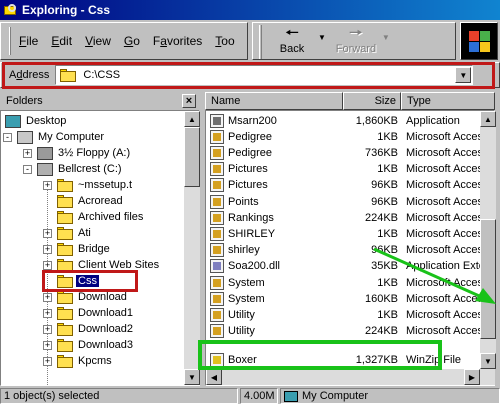 Image resolution: width=500 pixels, height=404 pixels. I want to click on tree-item: Kpcms, so click(85, 361).